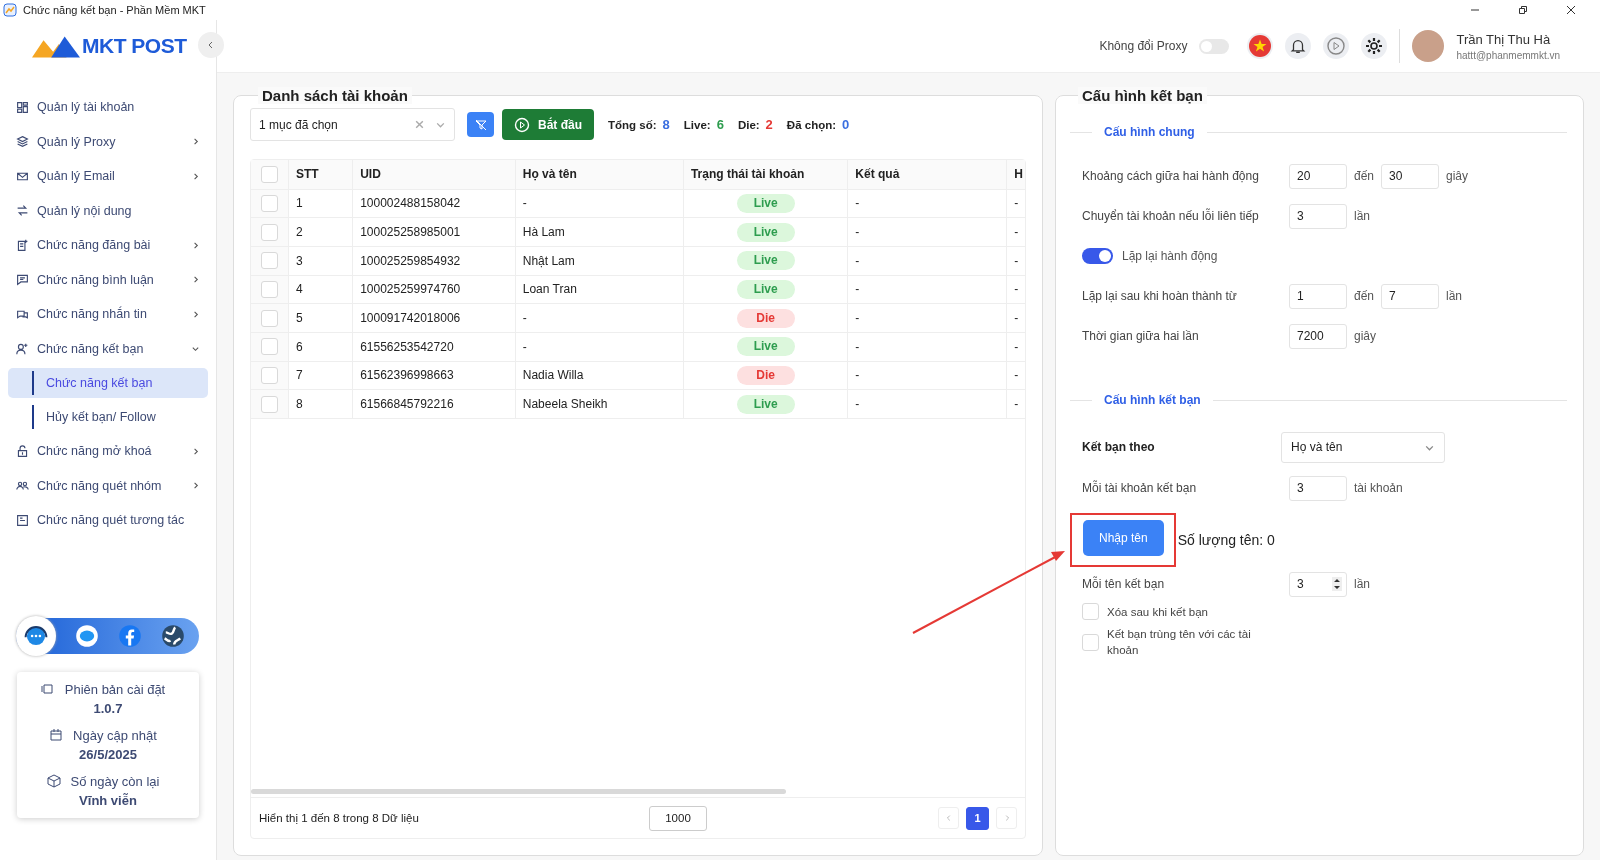  Describe the element at coordinates (1337, 584) in the screenshot. I see `stepper-arrows-icon` at that location.